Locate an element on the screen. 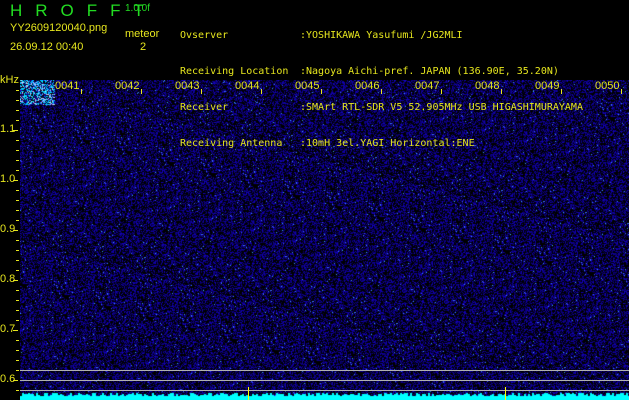 Image resolution: width=629 pixels, height=400 pixels. time-label: 0041 is located at coordinates (67, 86).